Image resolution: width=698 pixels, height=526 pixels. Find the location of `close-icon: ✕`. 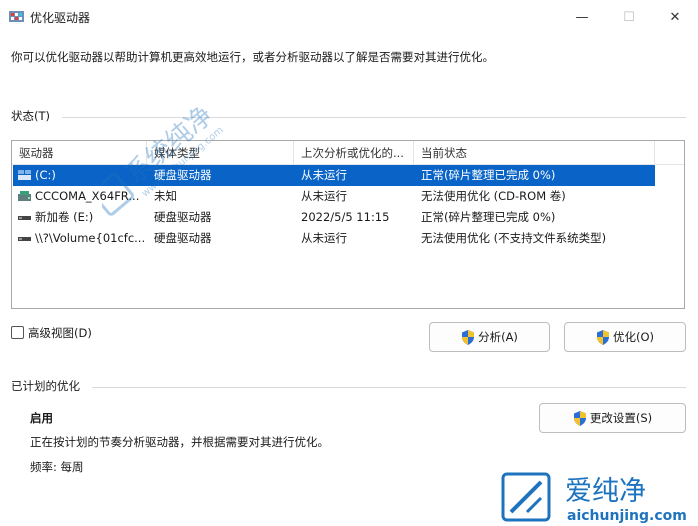

close-icon: ✕ is located at coordinates (675, 17).